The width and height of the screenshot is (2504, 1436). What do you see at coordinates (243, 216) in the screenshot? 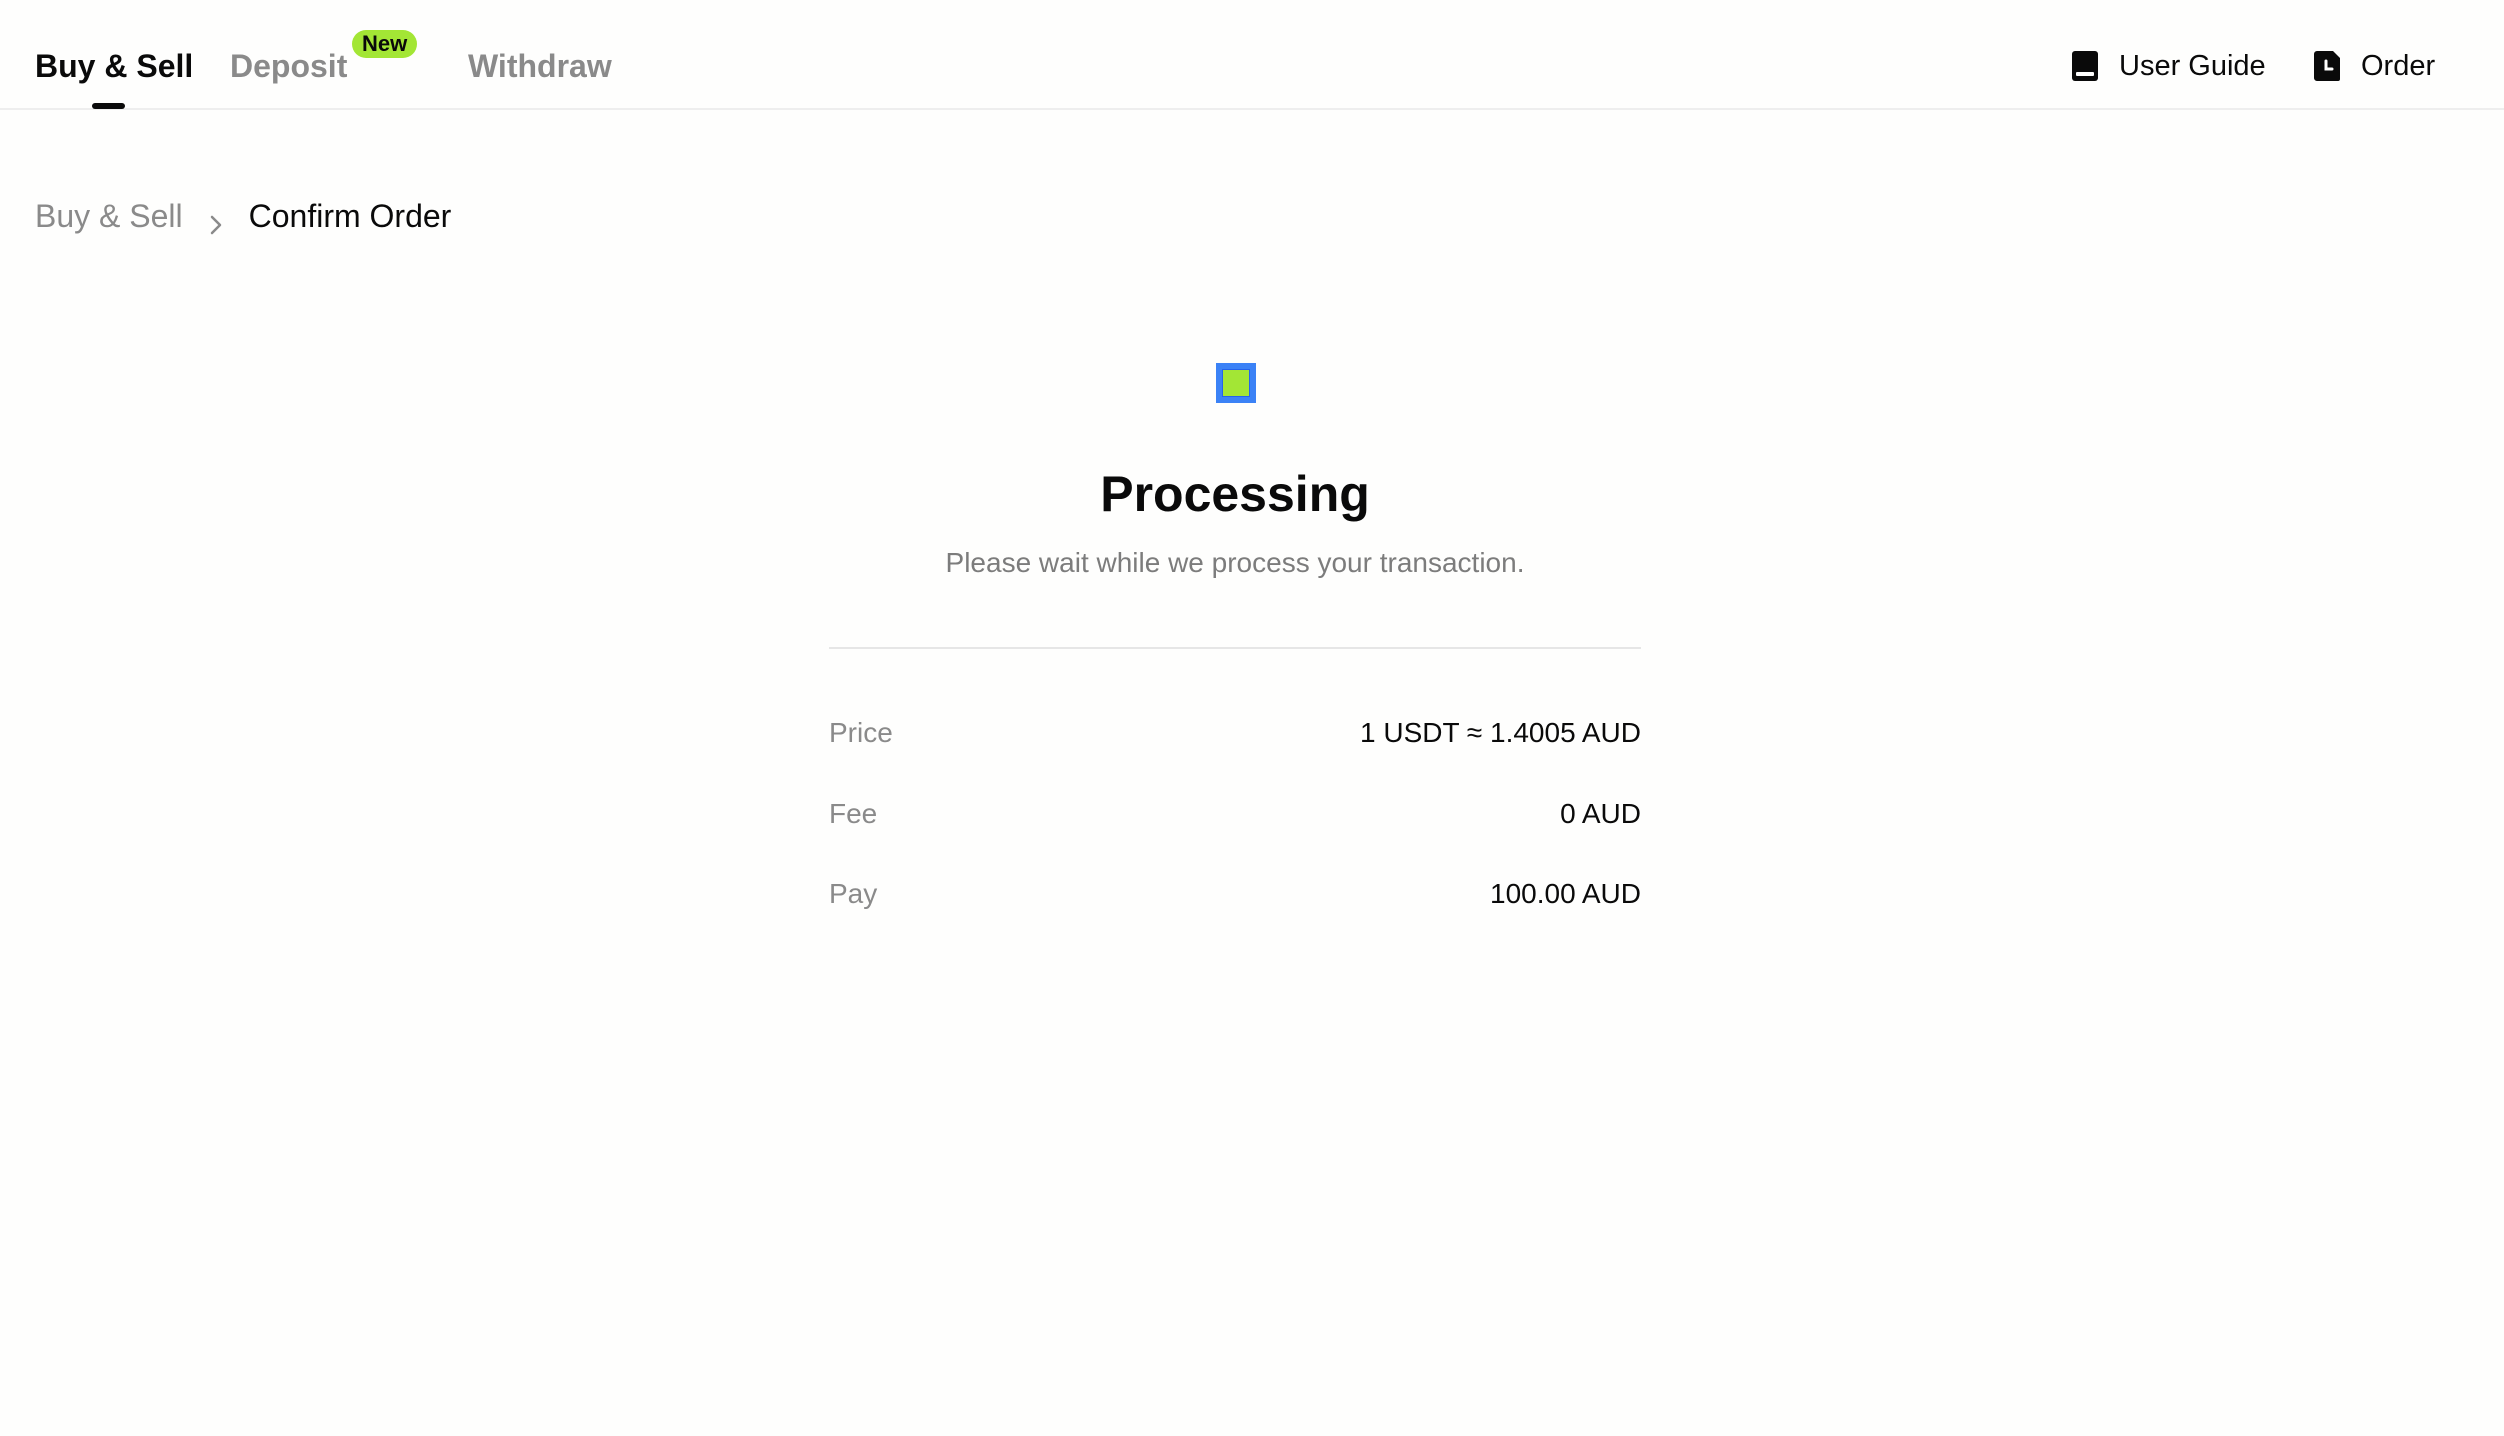
I see `breadcrumb: Buy & Sell Confirm Order` at bounding box center [243, 216].